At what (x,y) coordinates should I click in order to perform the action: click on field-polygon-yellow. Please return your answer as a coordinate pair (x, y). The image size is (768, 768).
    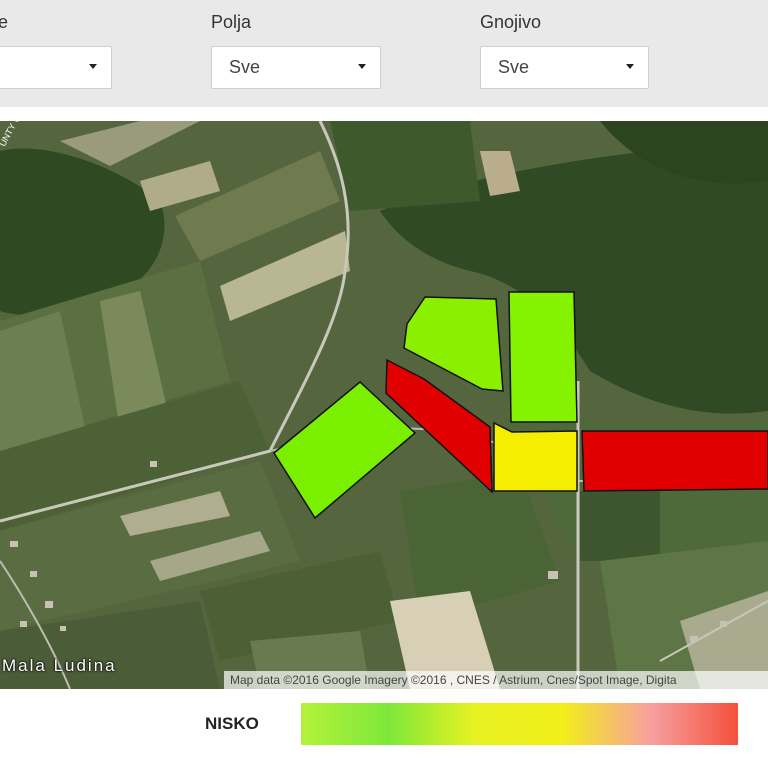
    Looking at the image, I should click on (535, 456).